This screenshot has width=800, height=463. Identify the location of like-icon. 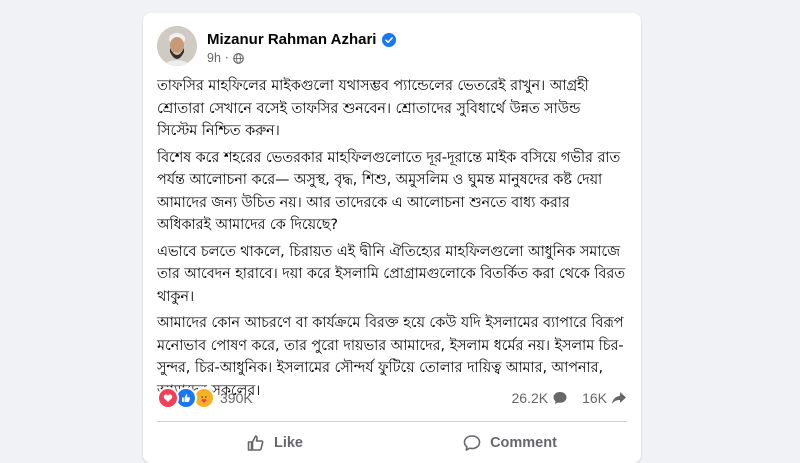
(255, 443).